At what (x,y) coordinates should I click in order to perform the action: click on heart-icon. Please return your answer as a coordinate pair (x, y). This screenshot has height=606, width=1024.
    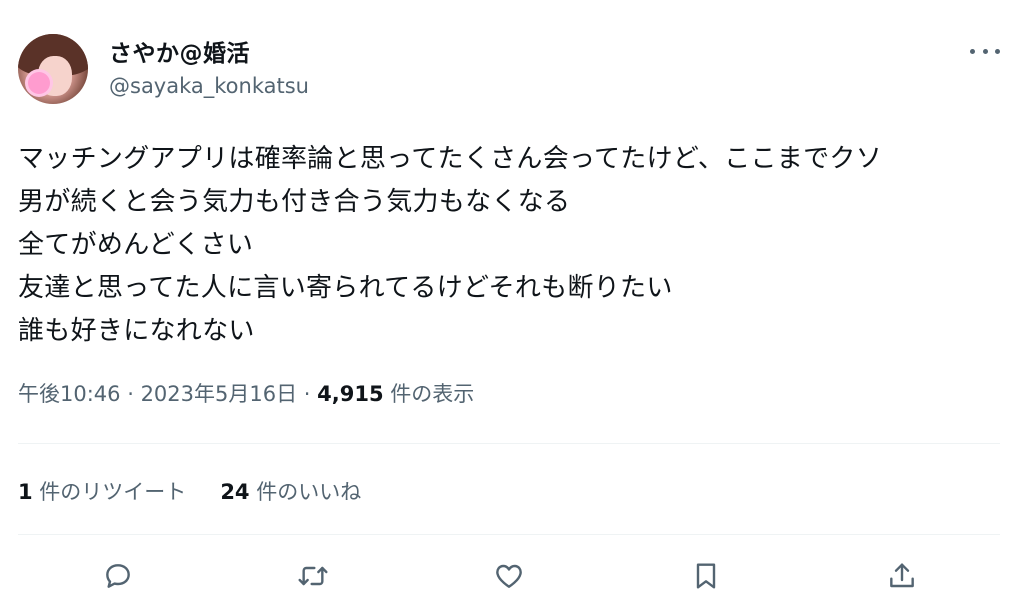
    Looking at the image, I should click on (509, 576).